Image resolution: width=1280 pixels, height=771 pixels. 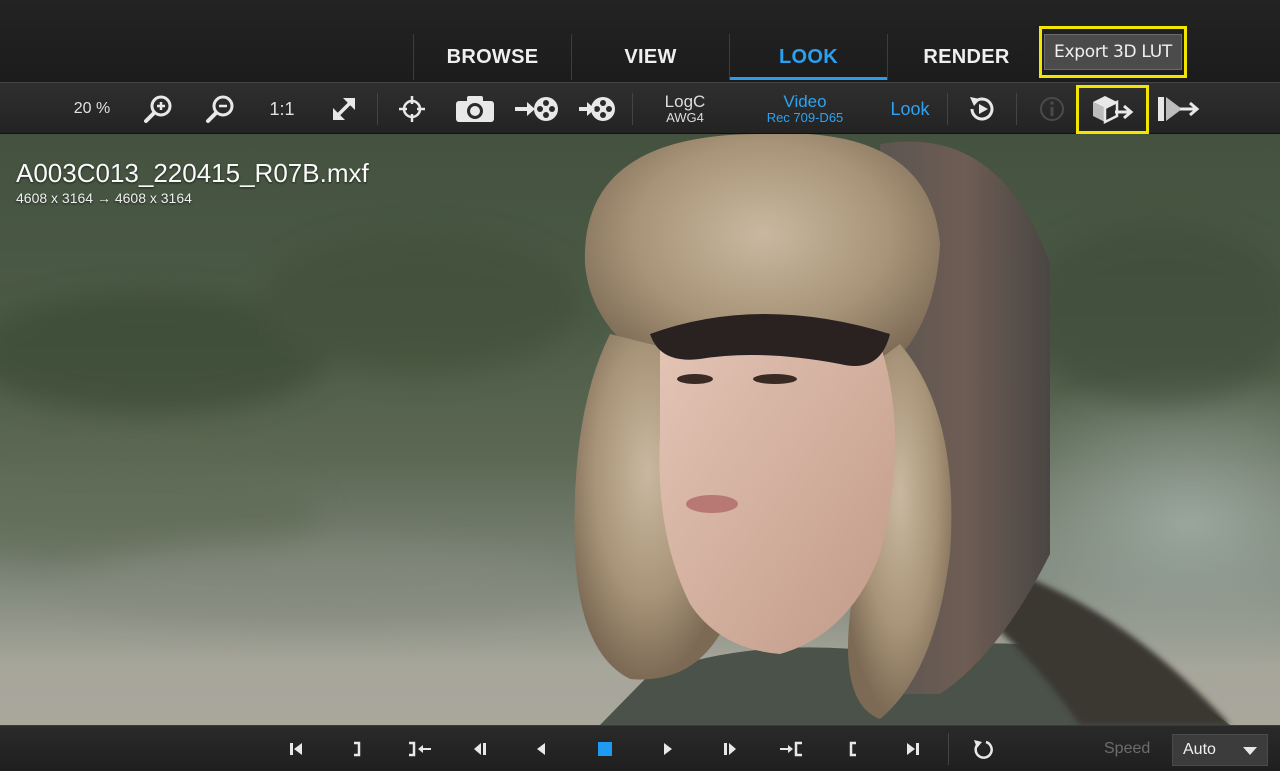 I want to click on clip-resolution: 4608 x 3164 → 4608 x 3164, so click(x=104, y=198).